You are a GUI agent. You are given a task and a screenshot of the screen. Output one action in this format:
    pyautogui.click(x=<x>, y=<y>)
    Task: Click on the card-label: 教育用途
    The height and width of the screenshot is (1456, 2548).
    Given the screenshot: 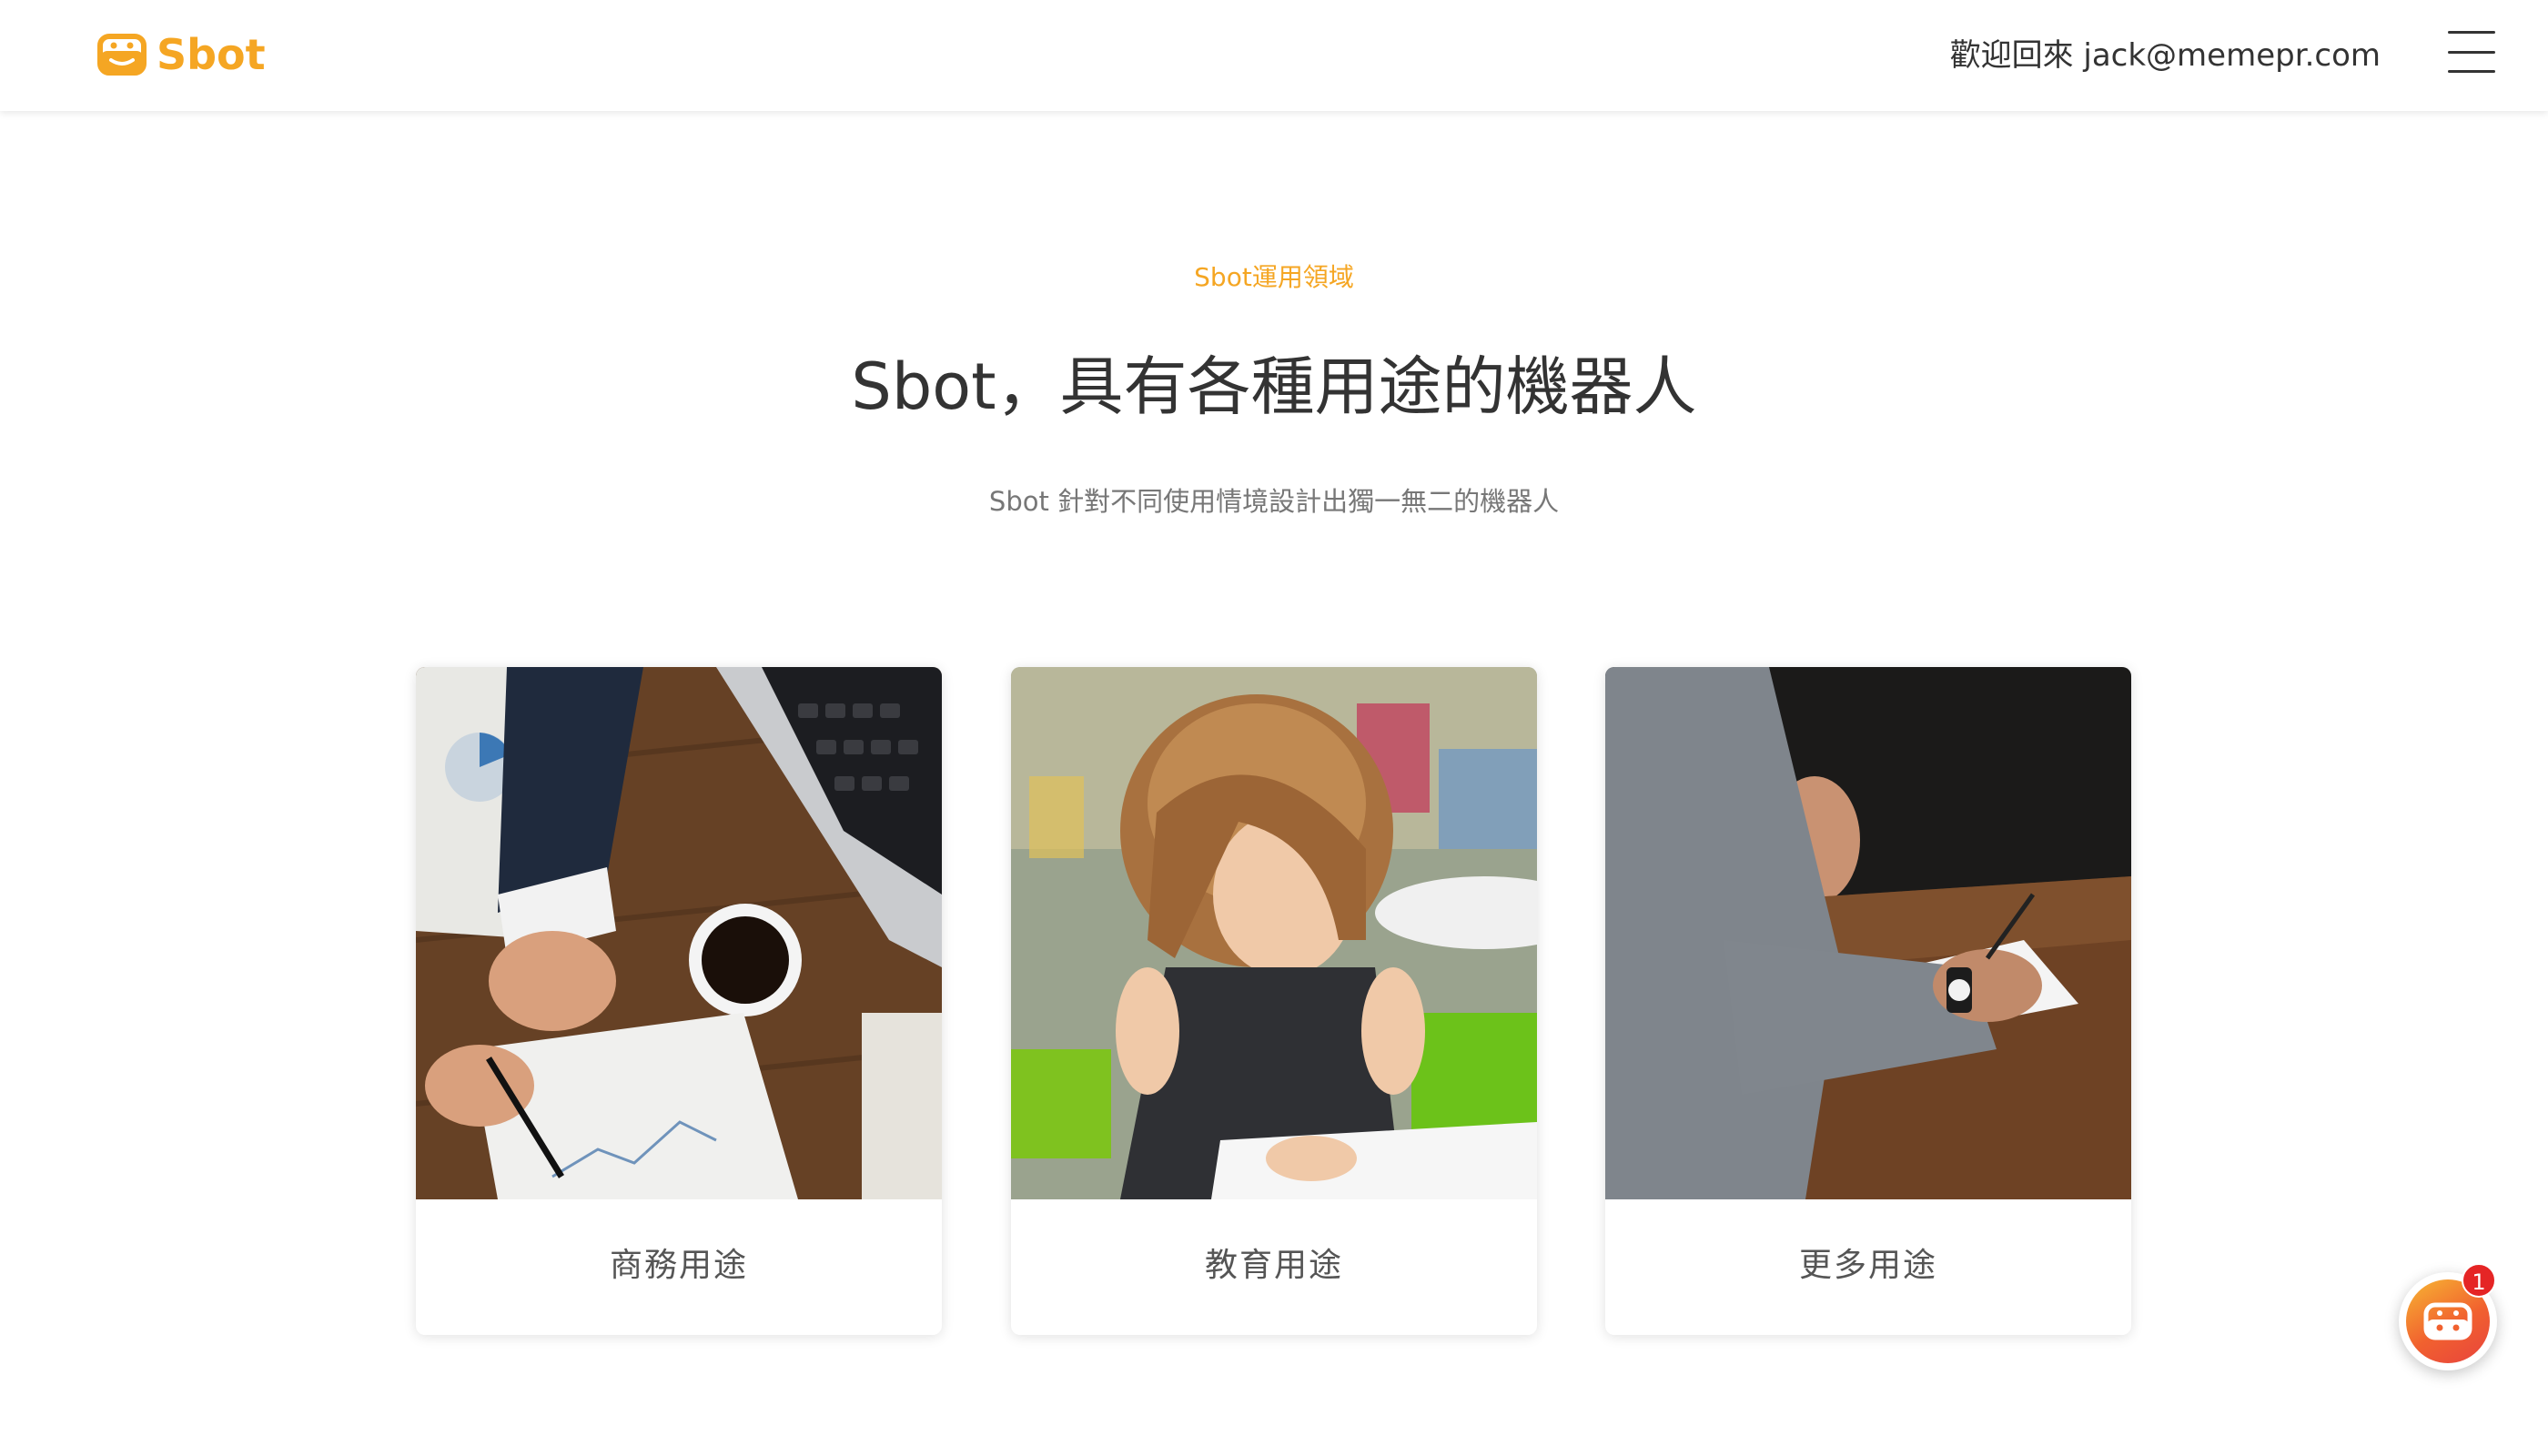 What is the action you would take?
    pyautogui.click(x=1273, y=1266)
    